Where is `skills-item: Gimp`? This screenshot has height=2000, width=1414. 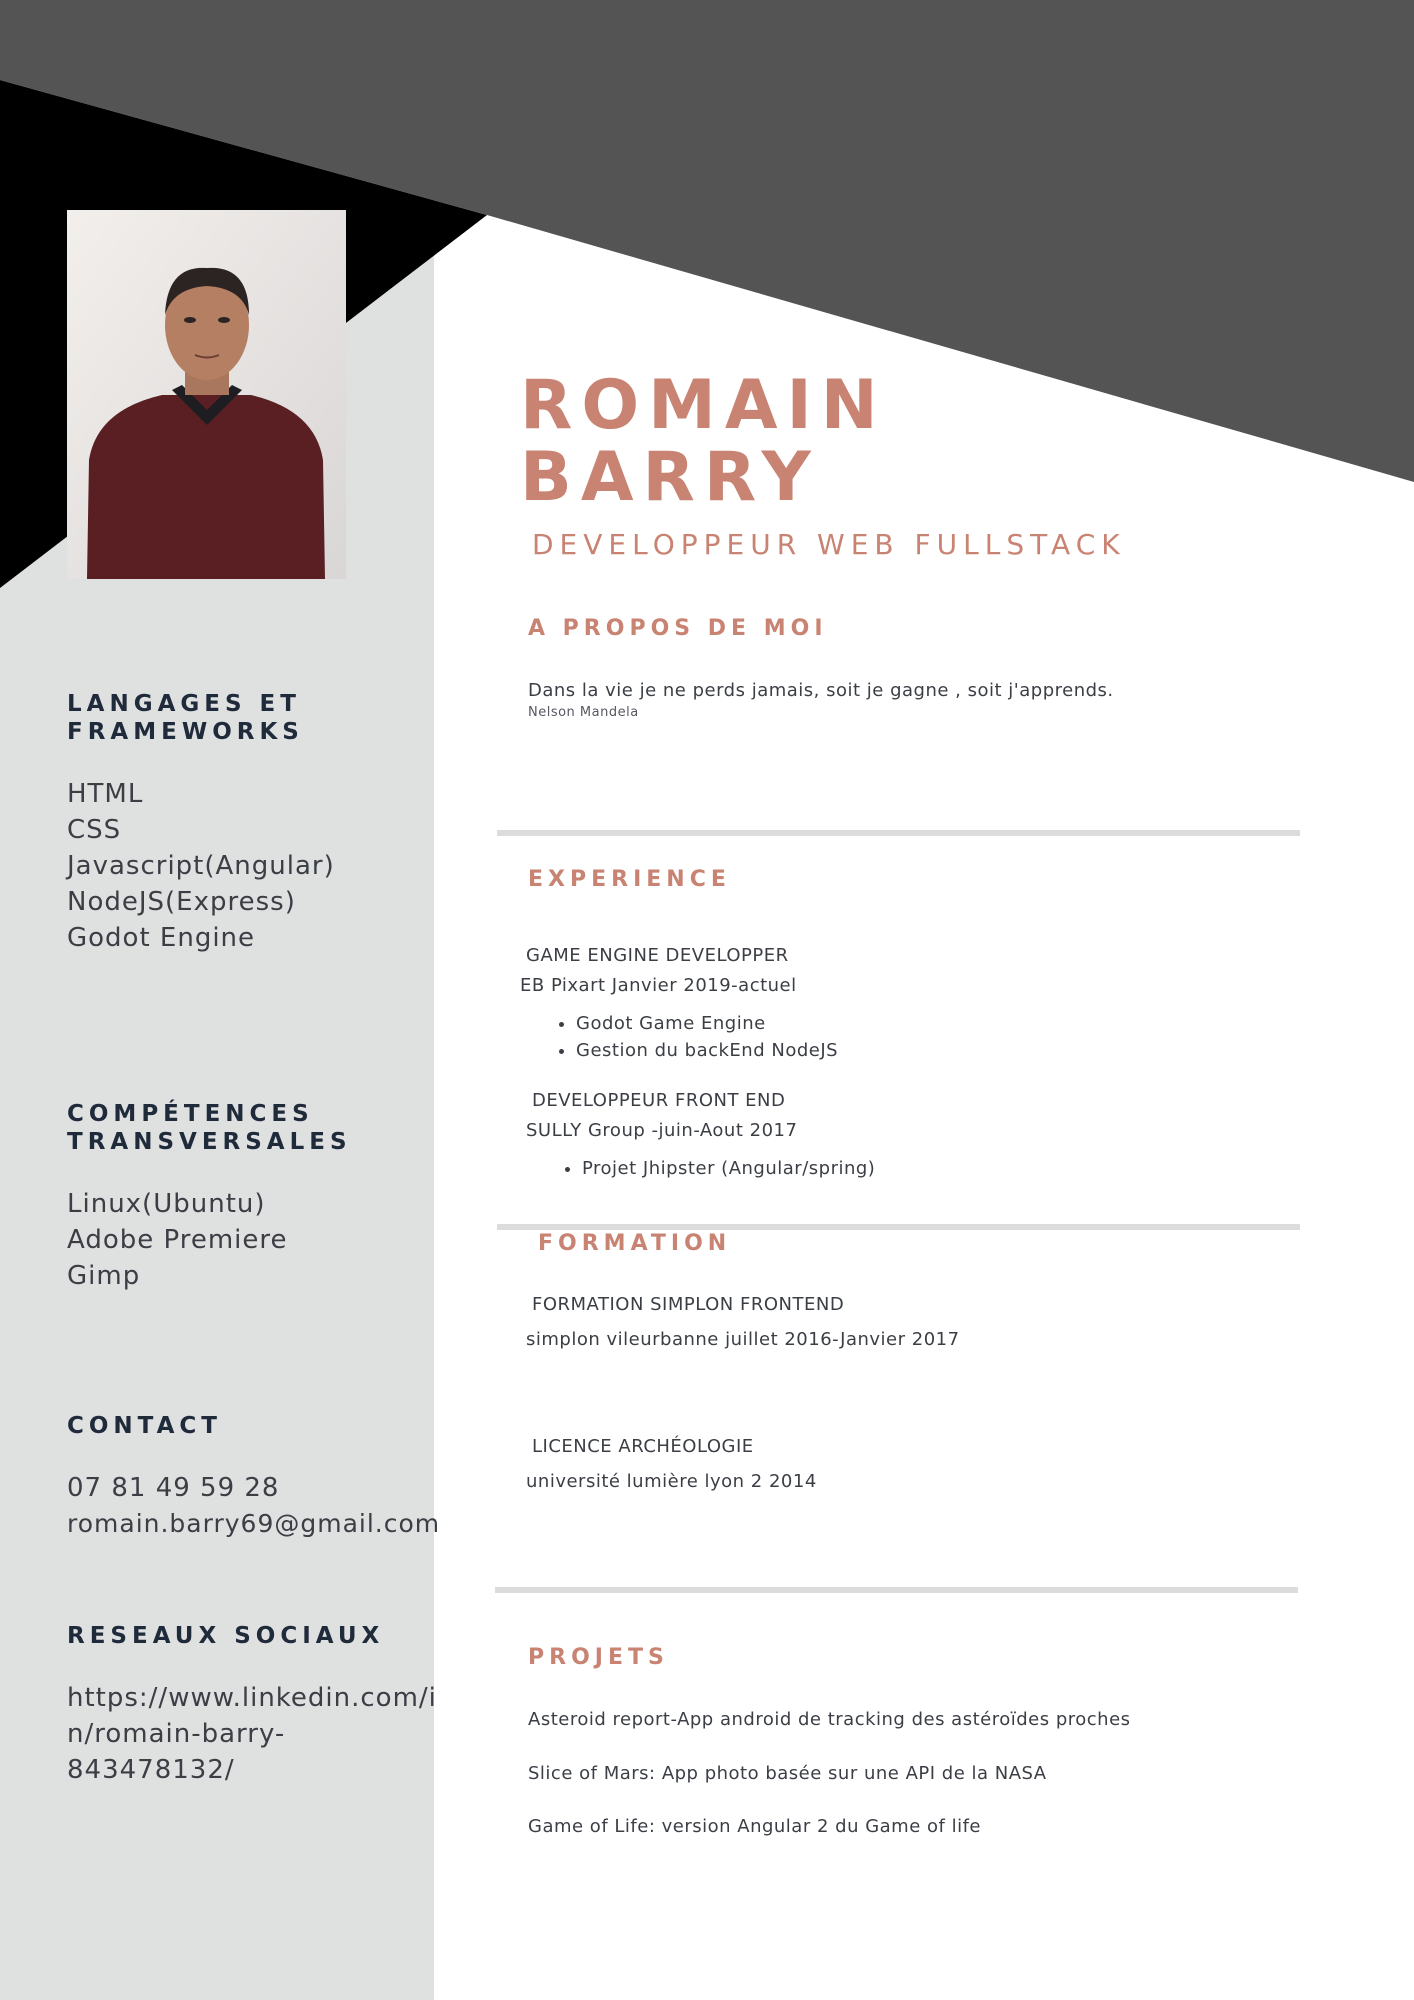
skills-item: Gimp is located at coordinates (104, 1276).